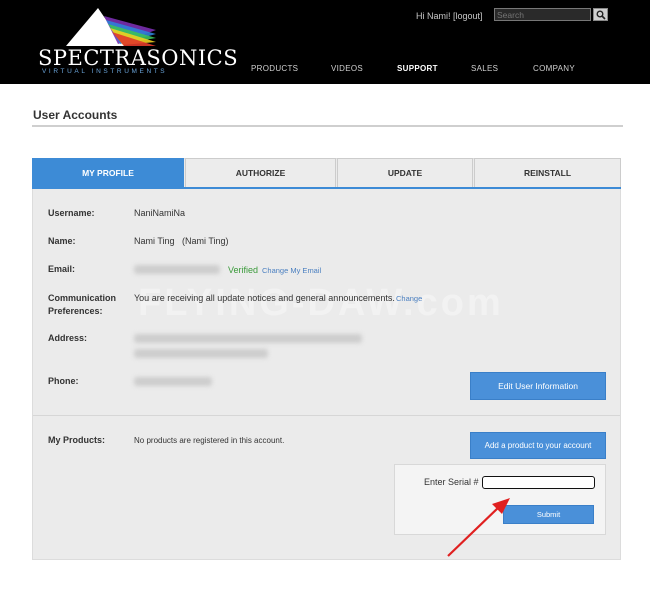  Describe the element at coordinates (468, 16) in the screenshot. I see `logout-link: [logout]` at that location.